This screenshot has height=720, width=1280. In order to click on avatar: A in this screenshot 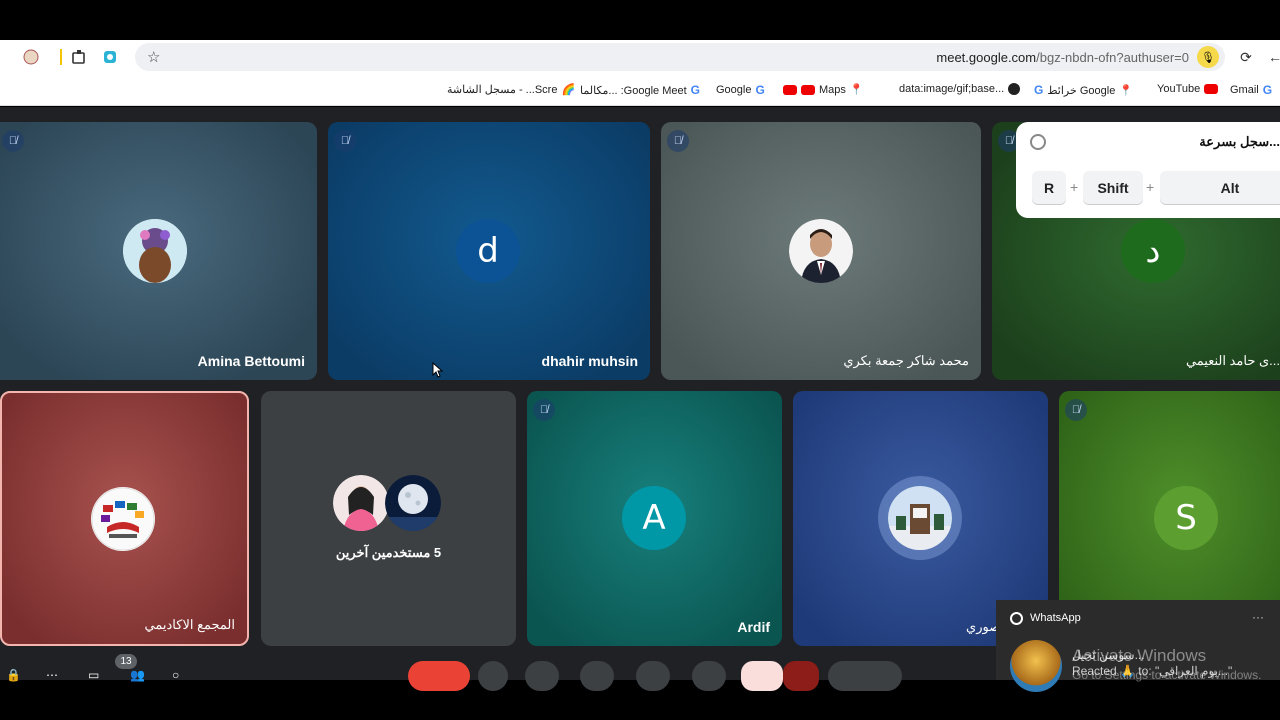, I will do `click(654, 518)`.